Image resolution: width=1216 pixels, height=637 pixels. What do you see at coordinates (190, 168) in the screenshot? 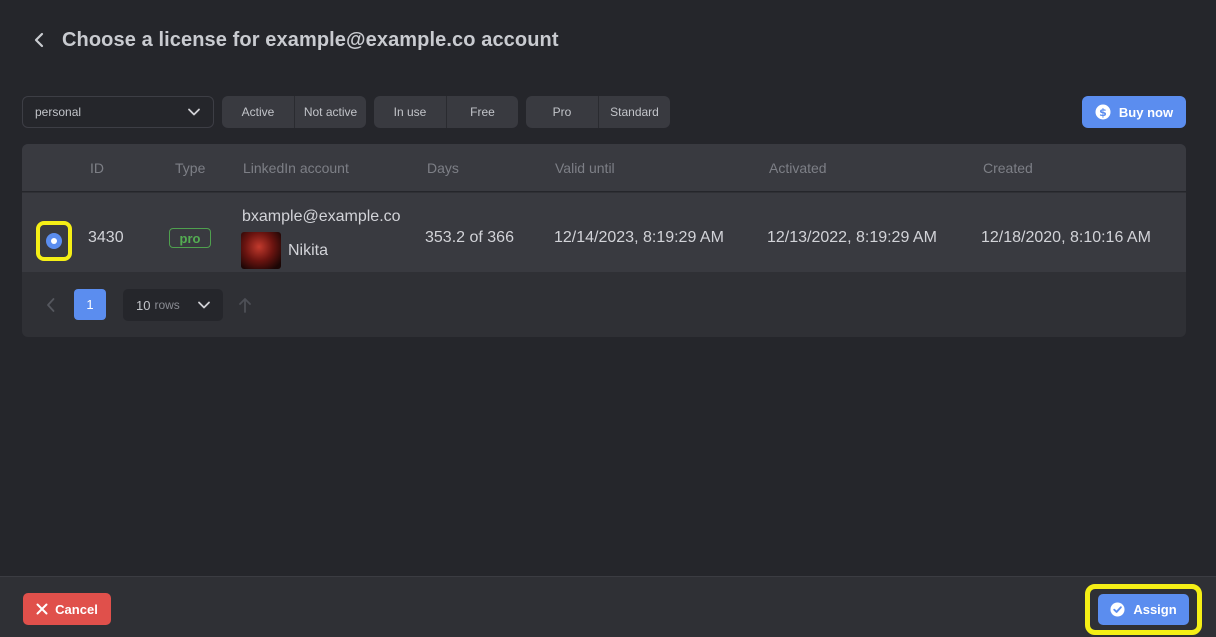
I see `column-header-type: Type` at bounding box center [190, 168].